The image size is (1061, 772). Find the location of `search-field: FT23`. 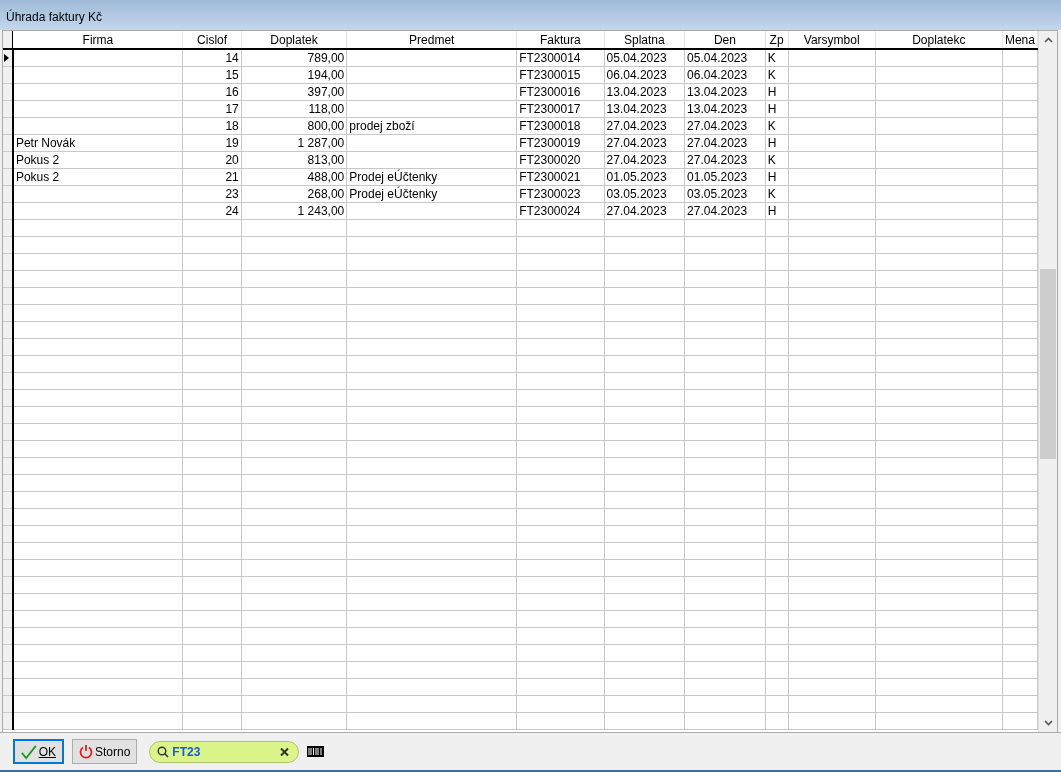

search-field: FT23 is located at coordinates (224, 751).